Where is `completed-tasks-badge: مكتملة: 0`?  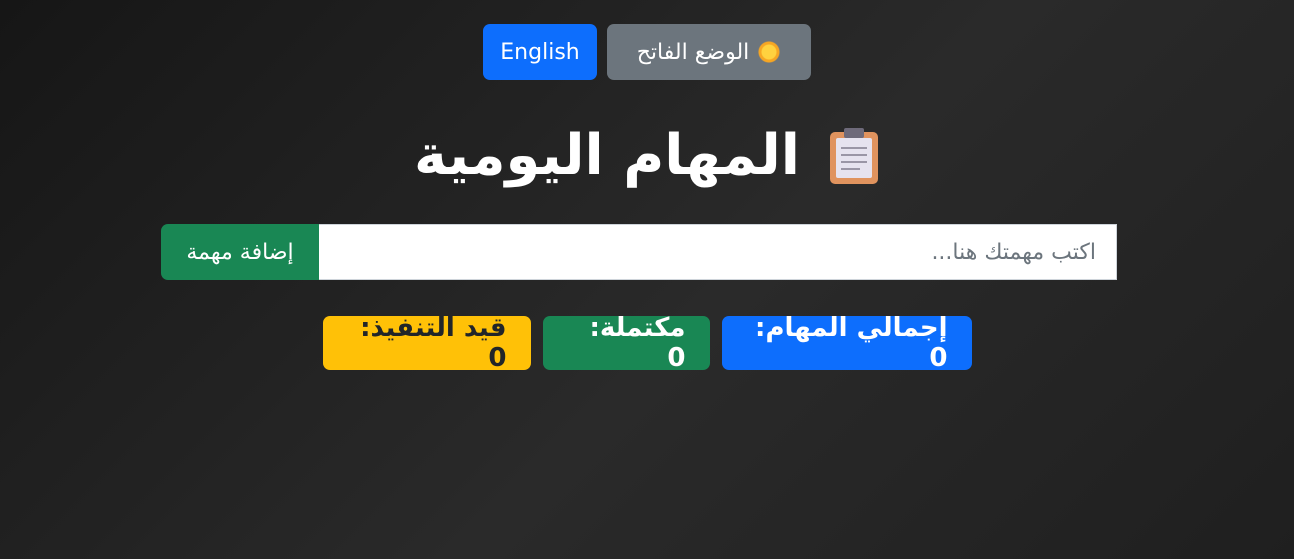 completed-tasks-badge: مكتملة: 0 is located at coordinates (626, 343).